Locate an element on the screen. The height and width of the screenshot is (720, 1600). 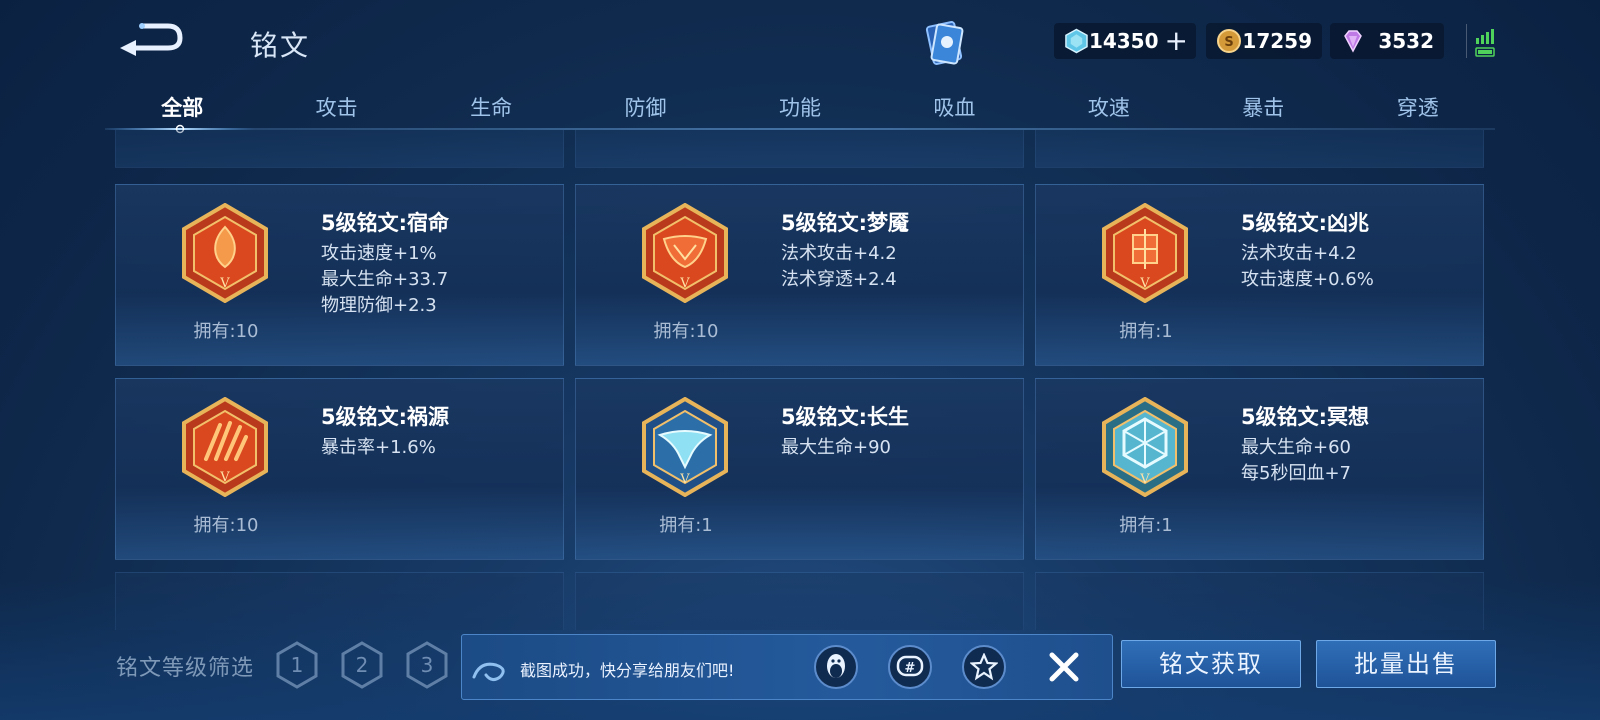
qq-penguin-icon is located at coordinates (836, 666).